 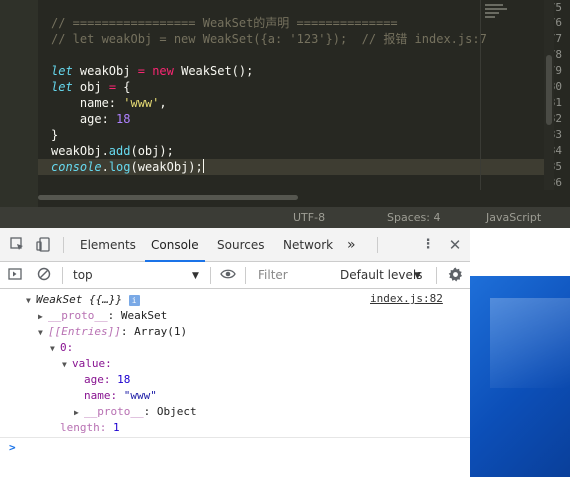 I want to click on vertical-scrollbar, so click(x=549, y=95).